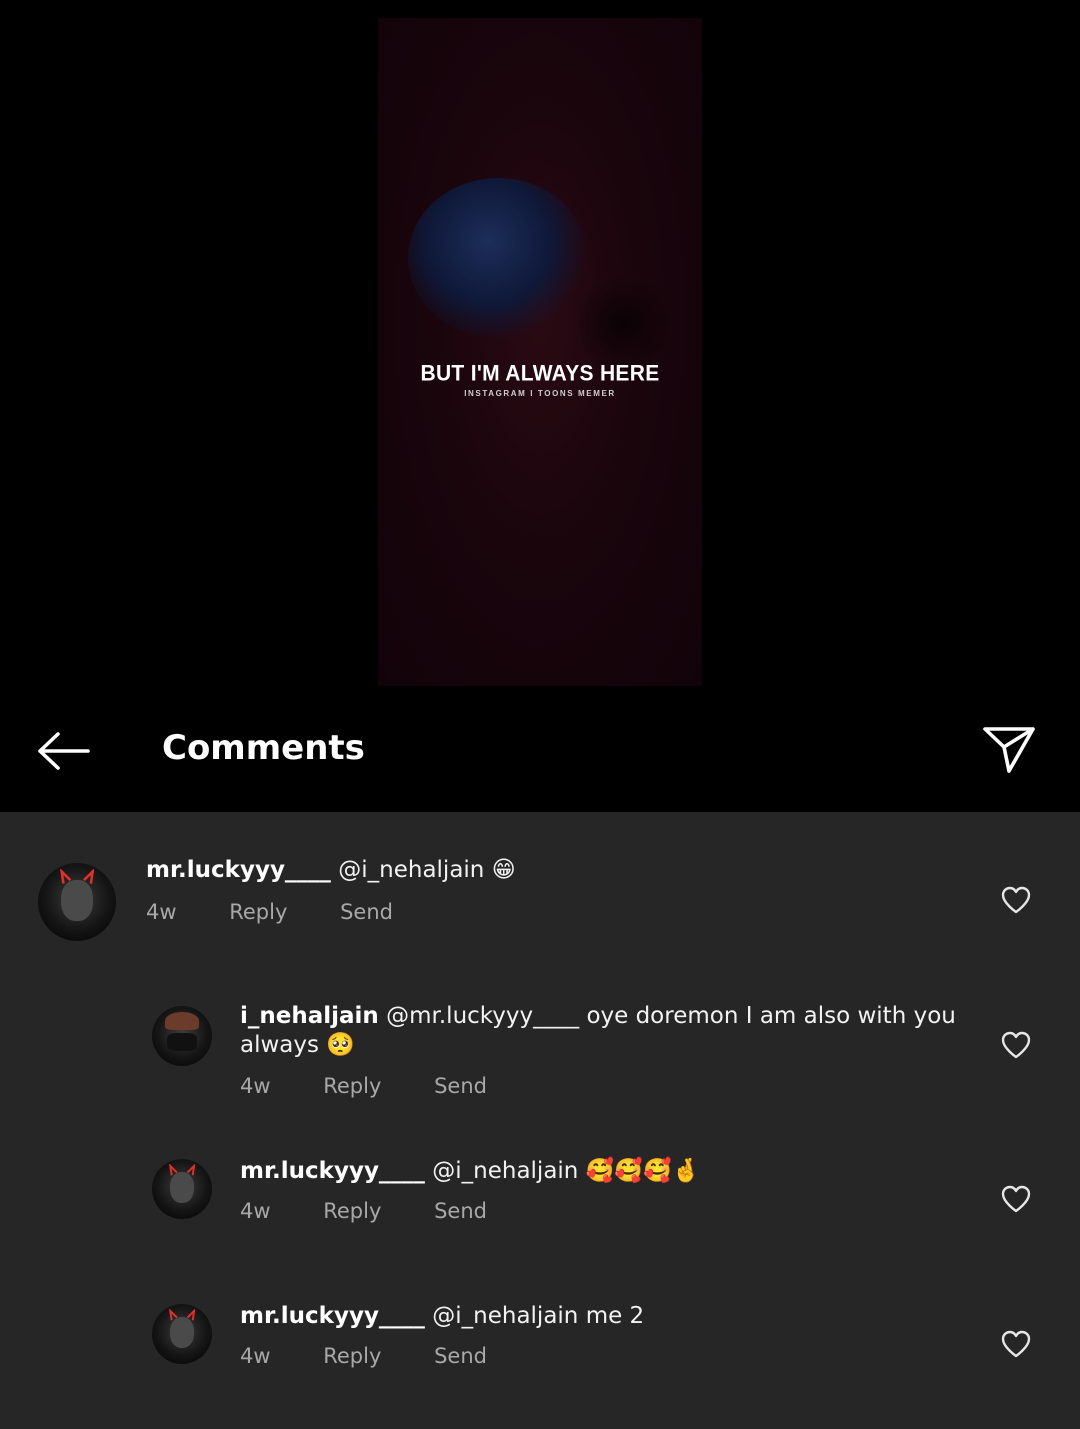 This screenshot has height=1429, width=1080. Describe the element at coordinates (540, 393) in the screenshot. I see `video-watermark: INSTAGRAM I TOONS MEMER` at that location.